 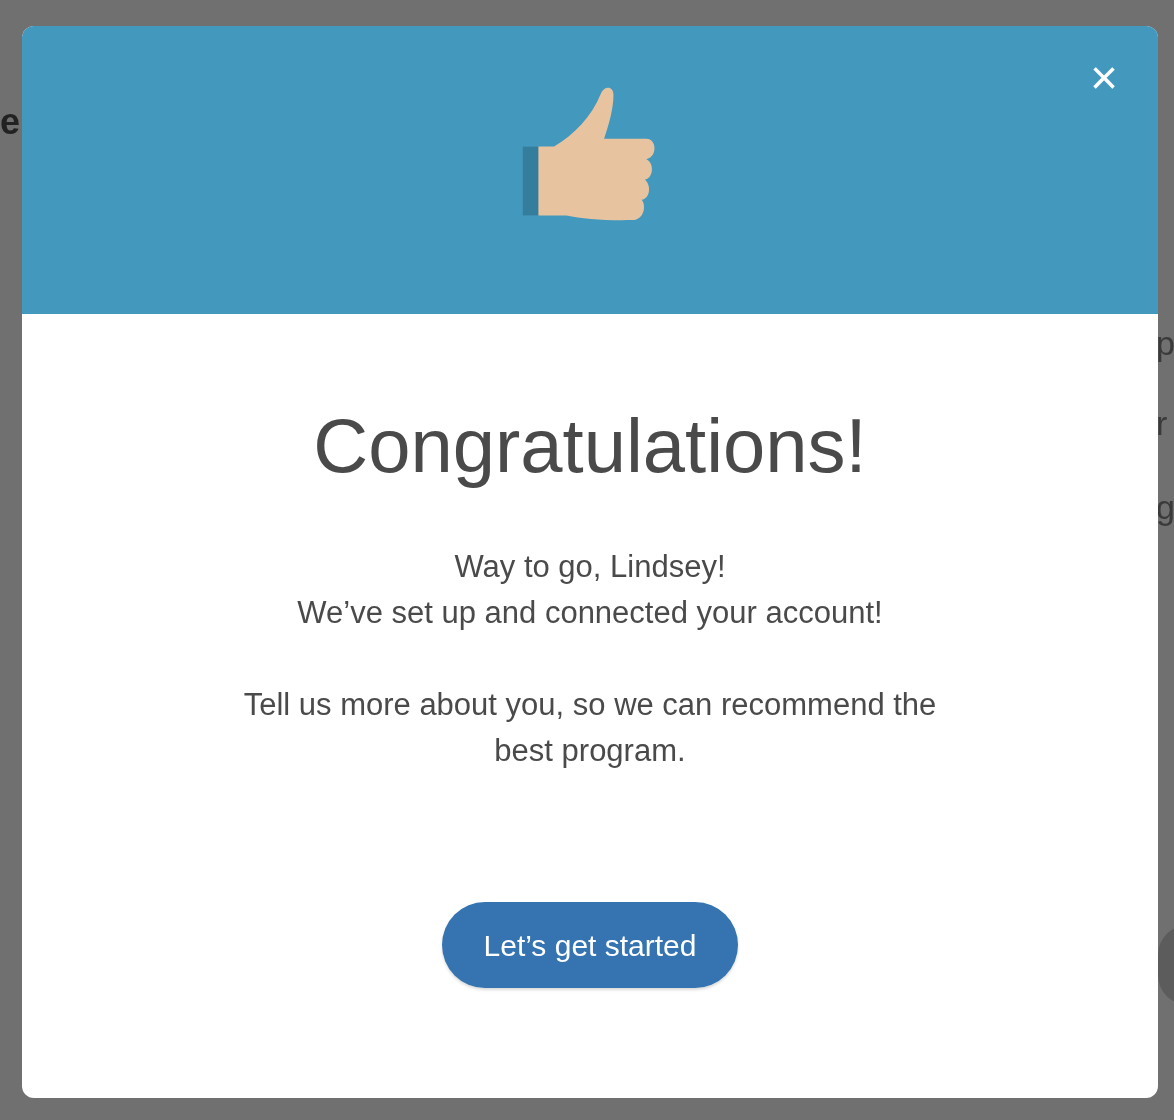 I want to click on close-button: ×, so click(x=1103, y=78).